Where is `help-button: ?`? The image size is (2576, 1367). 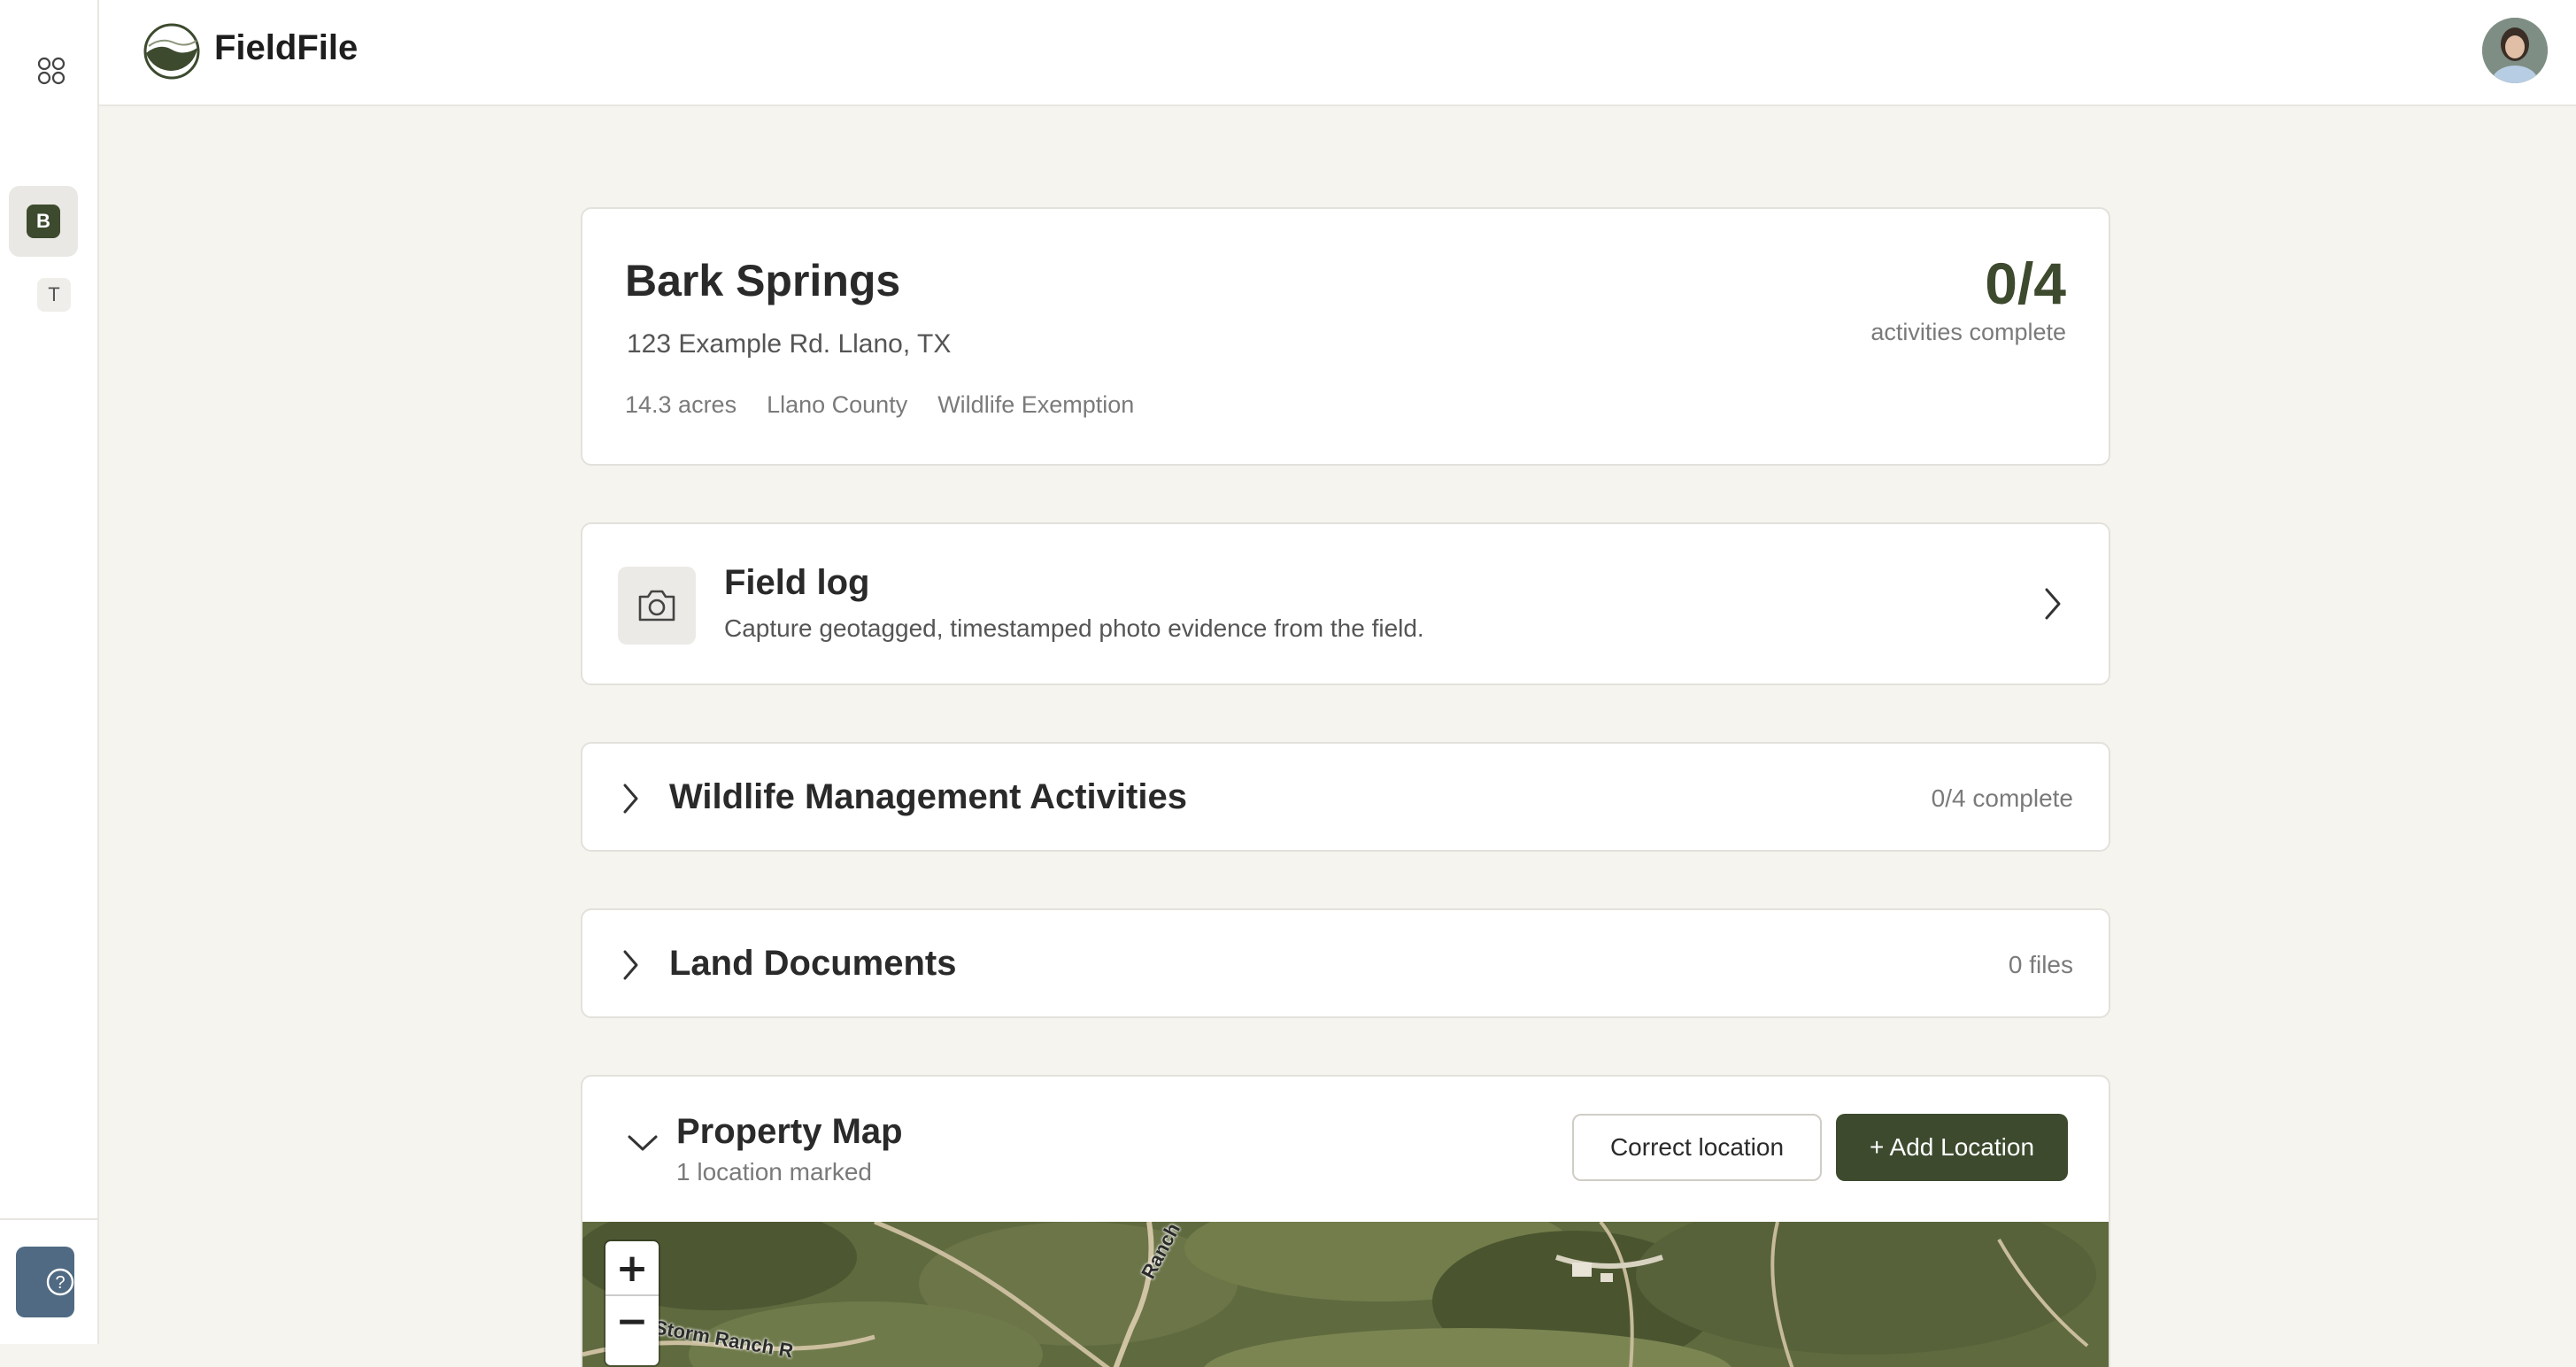
help-button: ? is located at coordinates (45, 1282).